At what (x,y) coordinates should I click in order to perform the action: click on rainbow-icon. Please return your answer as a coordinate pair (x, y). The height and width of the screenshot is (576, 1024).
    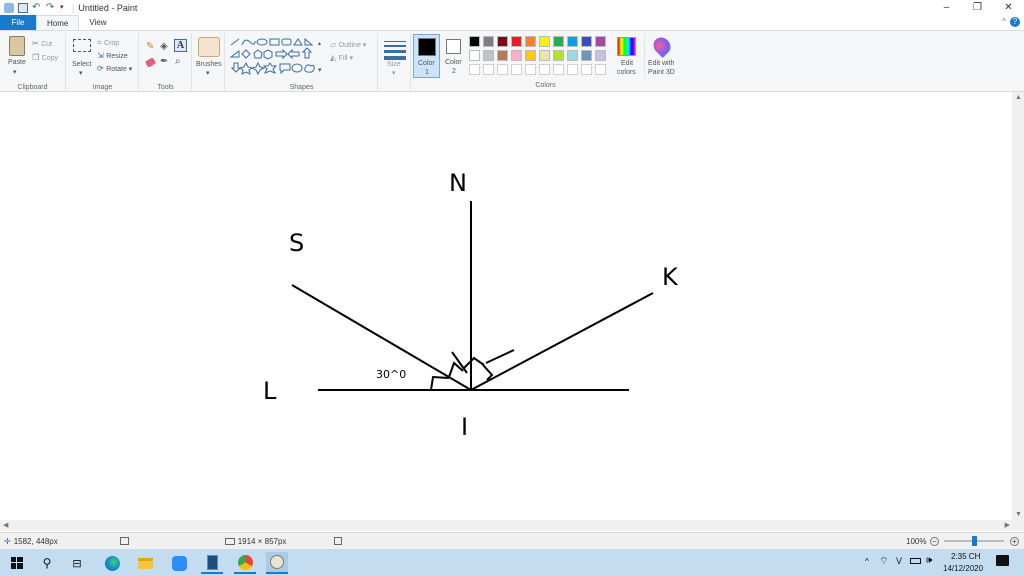
    Looking at the image, I should click on (626, 46).